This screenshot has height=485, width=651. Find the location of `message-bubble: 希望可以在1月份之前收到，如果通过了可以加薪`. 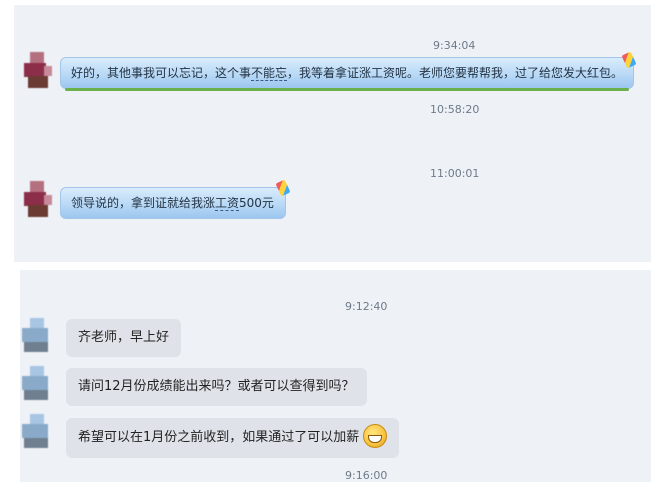

message-bubble: 希望可以在1月份之前收到，如果通过了可以加薪 is located at coordinates (233, 438).